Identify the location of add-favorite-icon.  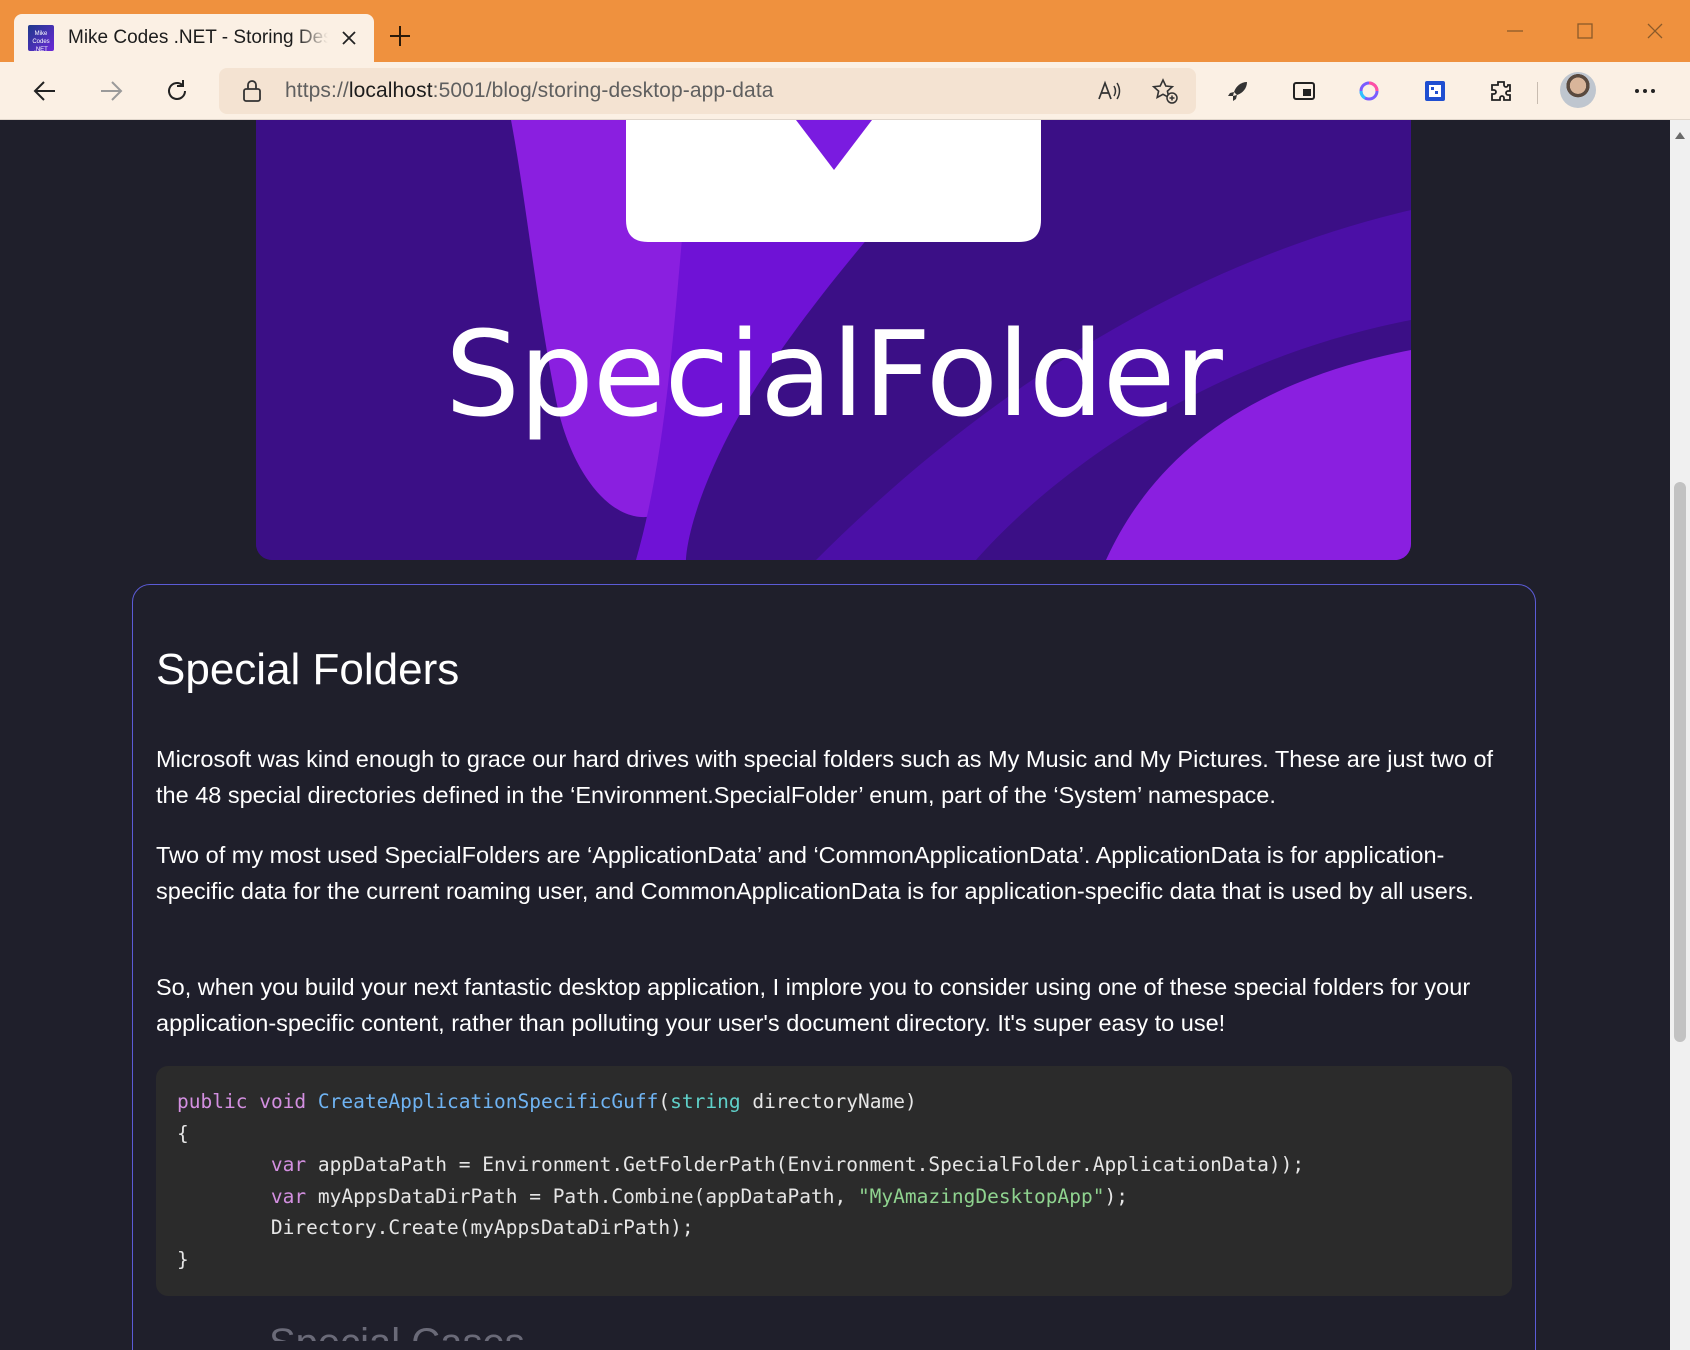
(1165, 91).